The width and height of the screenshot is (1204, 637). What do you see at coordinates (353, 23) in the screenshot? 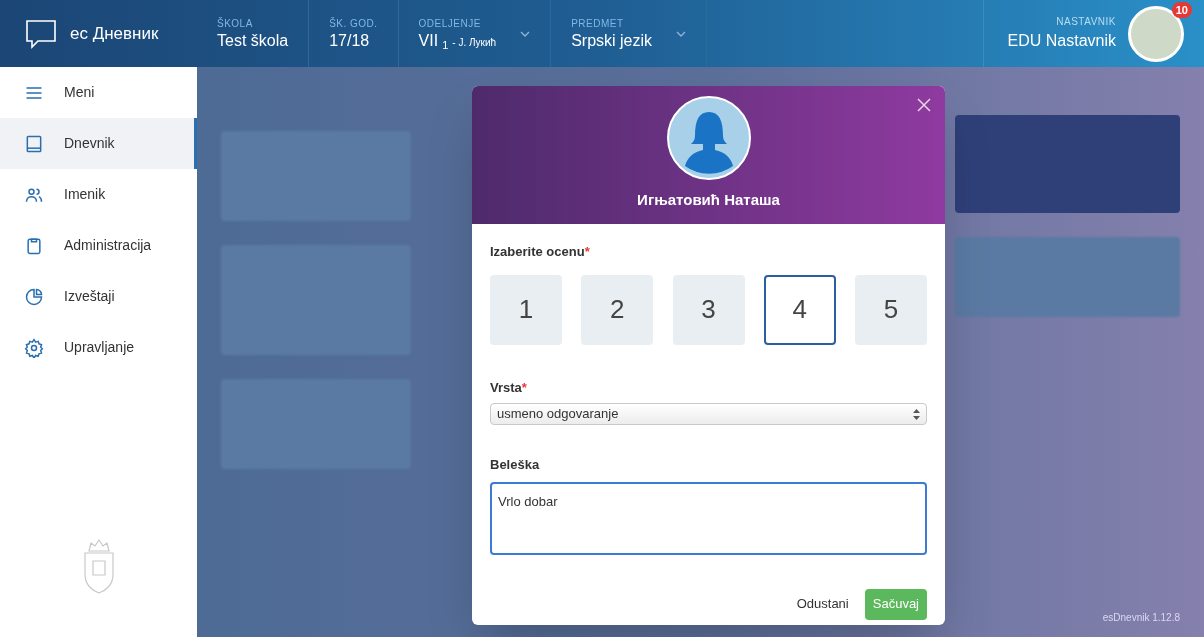
I see `field-label: ŠK. GOD.` at bounding box center [353, 23].